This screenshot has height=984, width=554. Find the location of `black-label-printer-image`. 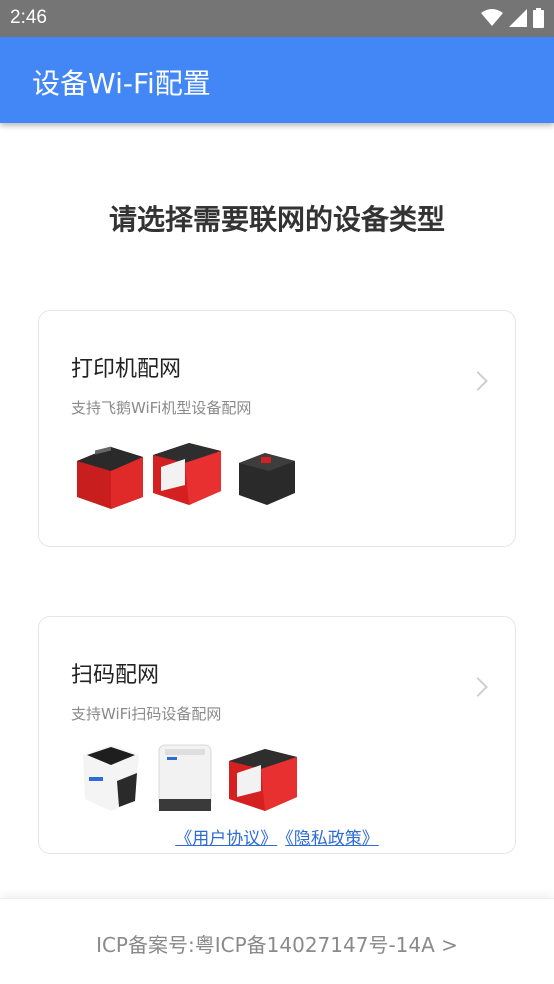

black-label-printer-image is located at coordinates (267, 479).